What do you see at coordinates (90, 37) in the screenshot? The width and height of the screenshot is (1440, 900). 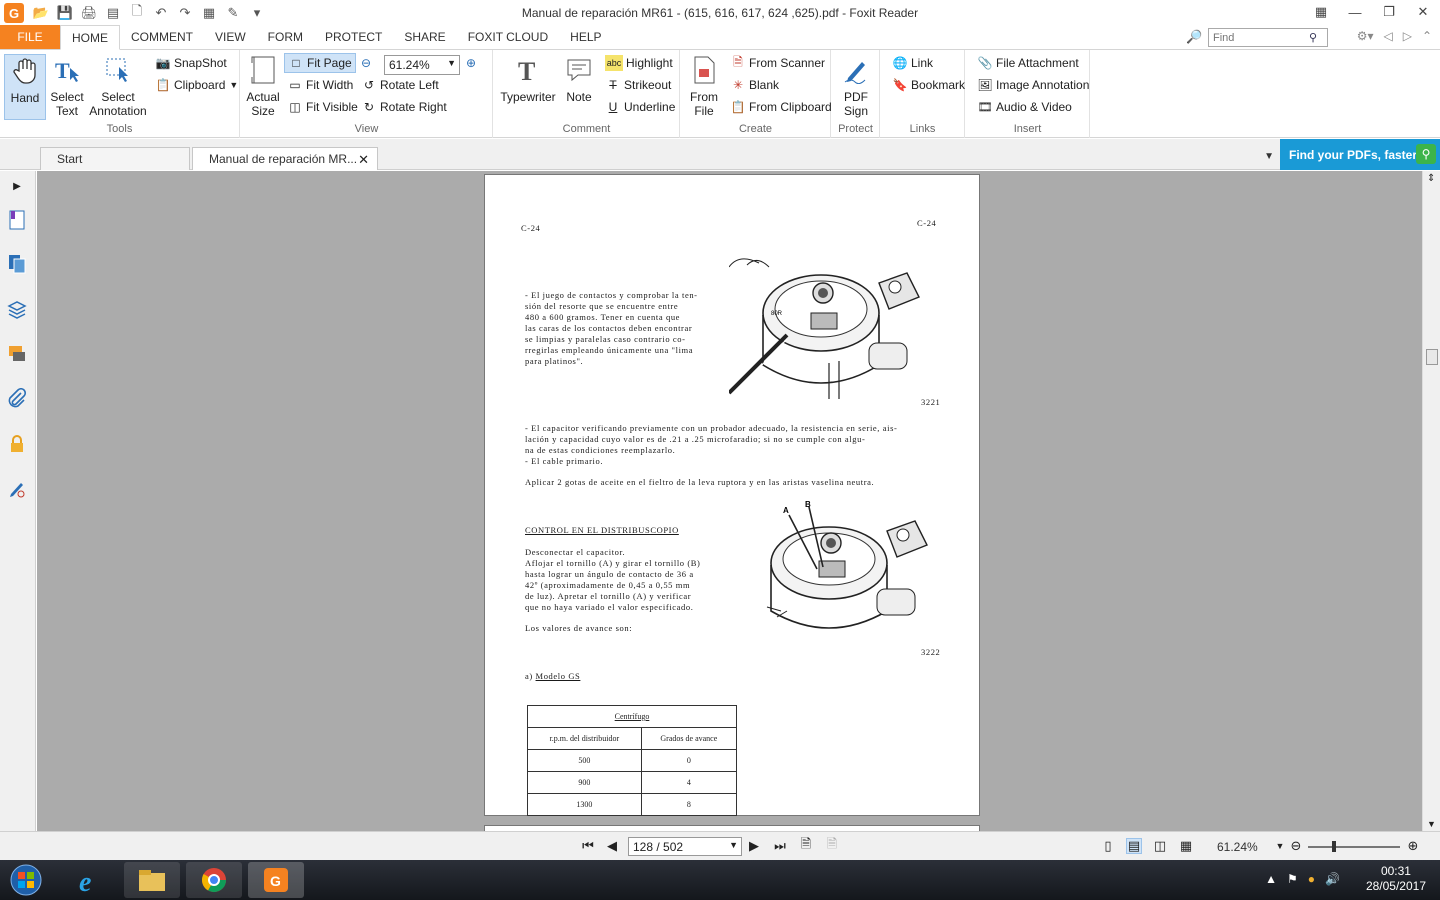 I see `tab-home: HOME` at bounding box center [90, 37].